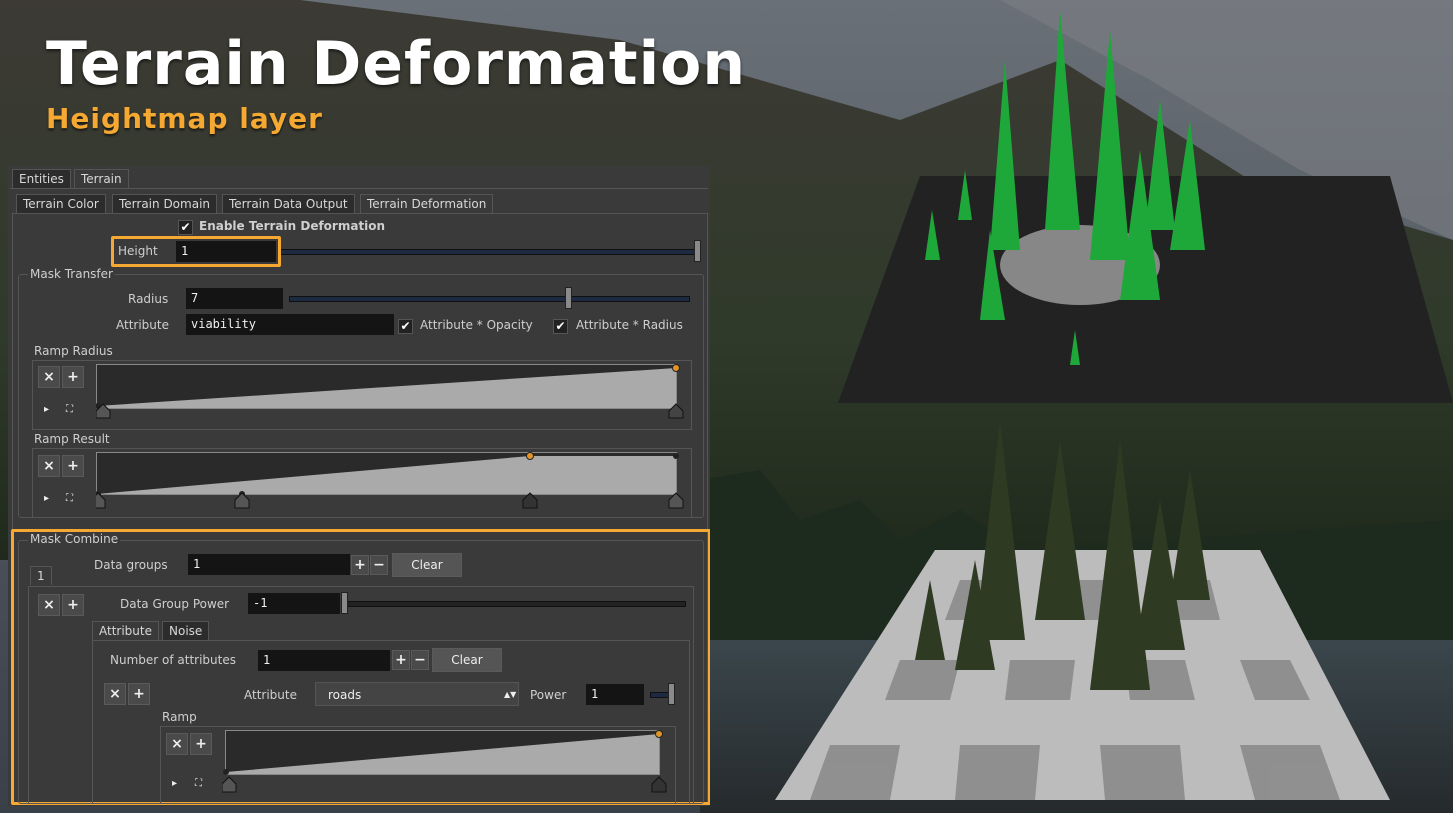  What do you see at coordinates (74, 539) in the screenshot?
I see `mask-combine-title: Mask Combine` at bounding box center [74, 539].